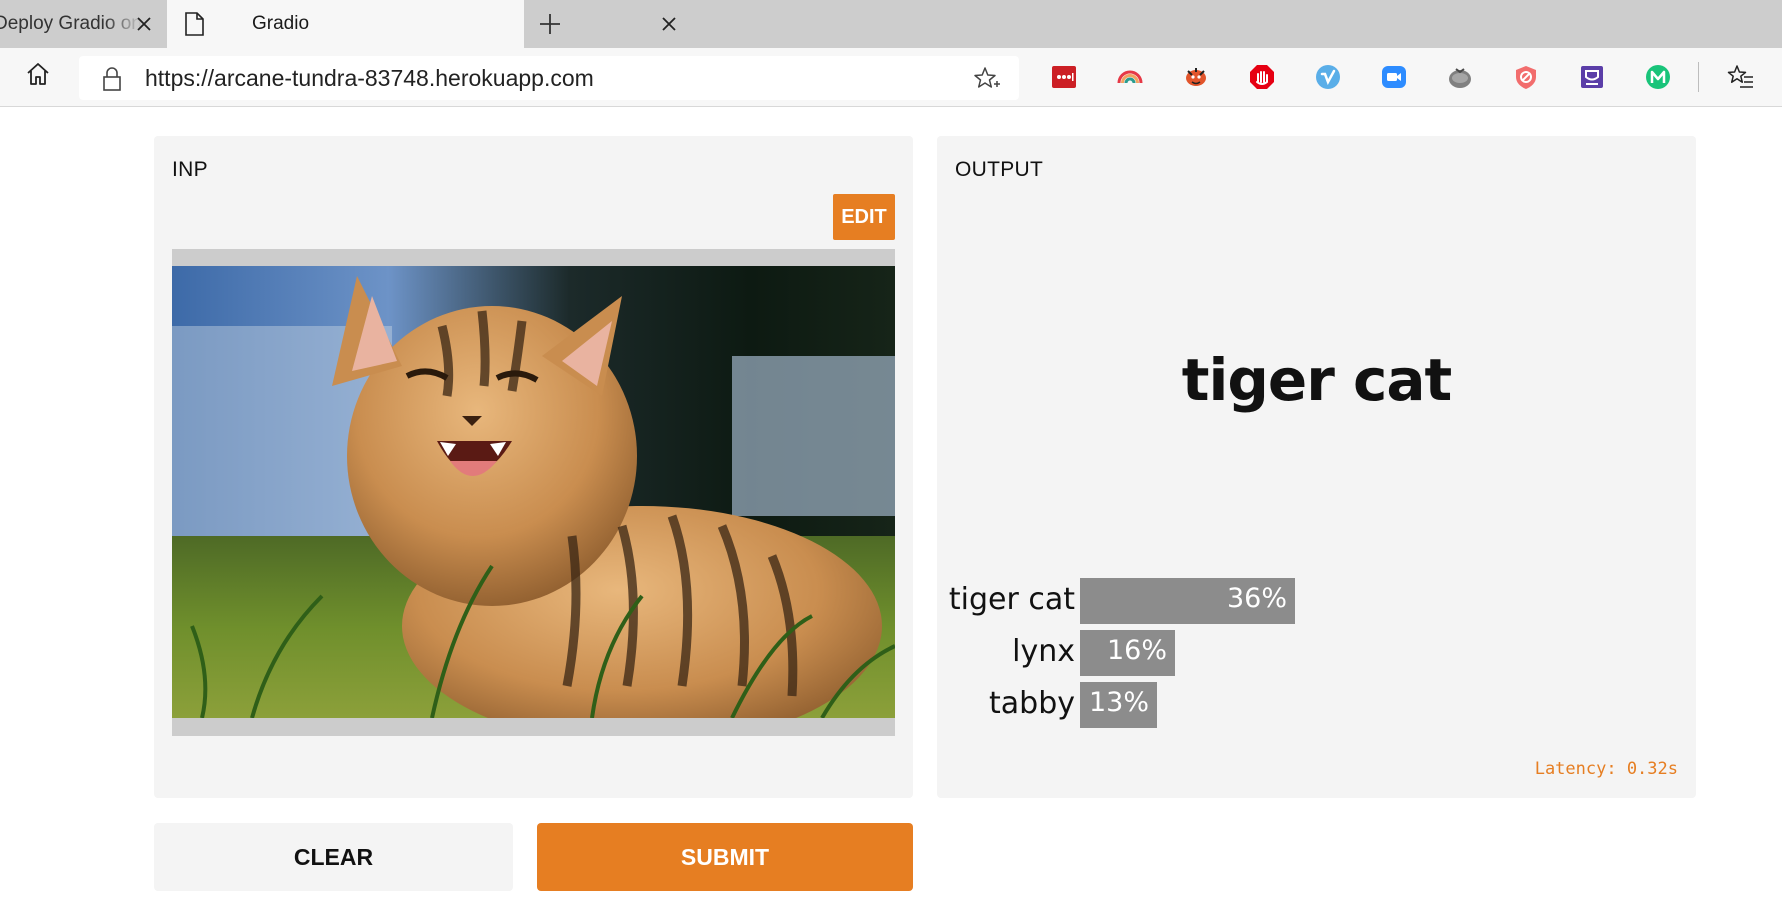  Describe the element at coordinates (281, 23) in the screenshot. I see `tab-title: Gradio` at that location.